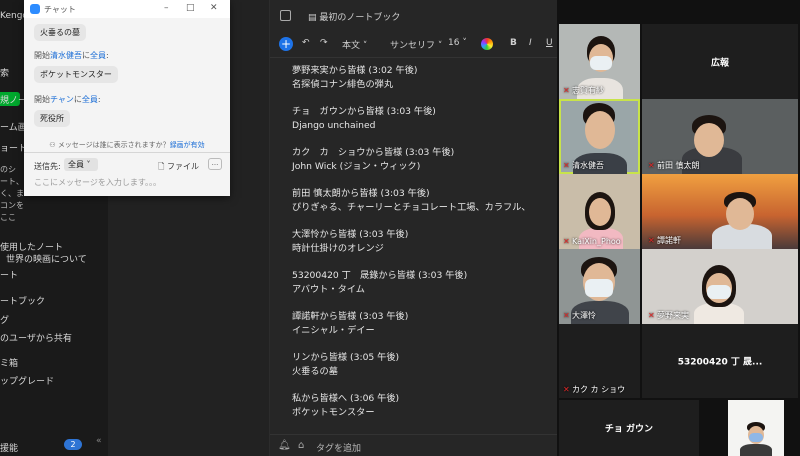 This screenshot has height=456, width=800. Describe the element at coordinates (338, 248) in the screenshot. I see `entry-body: 時計仕掛けのオレンジ` at that location.